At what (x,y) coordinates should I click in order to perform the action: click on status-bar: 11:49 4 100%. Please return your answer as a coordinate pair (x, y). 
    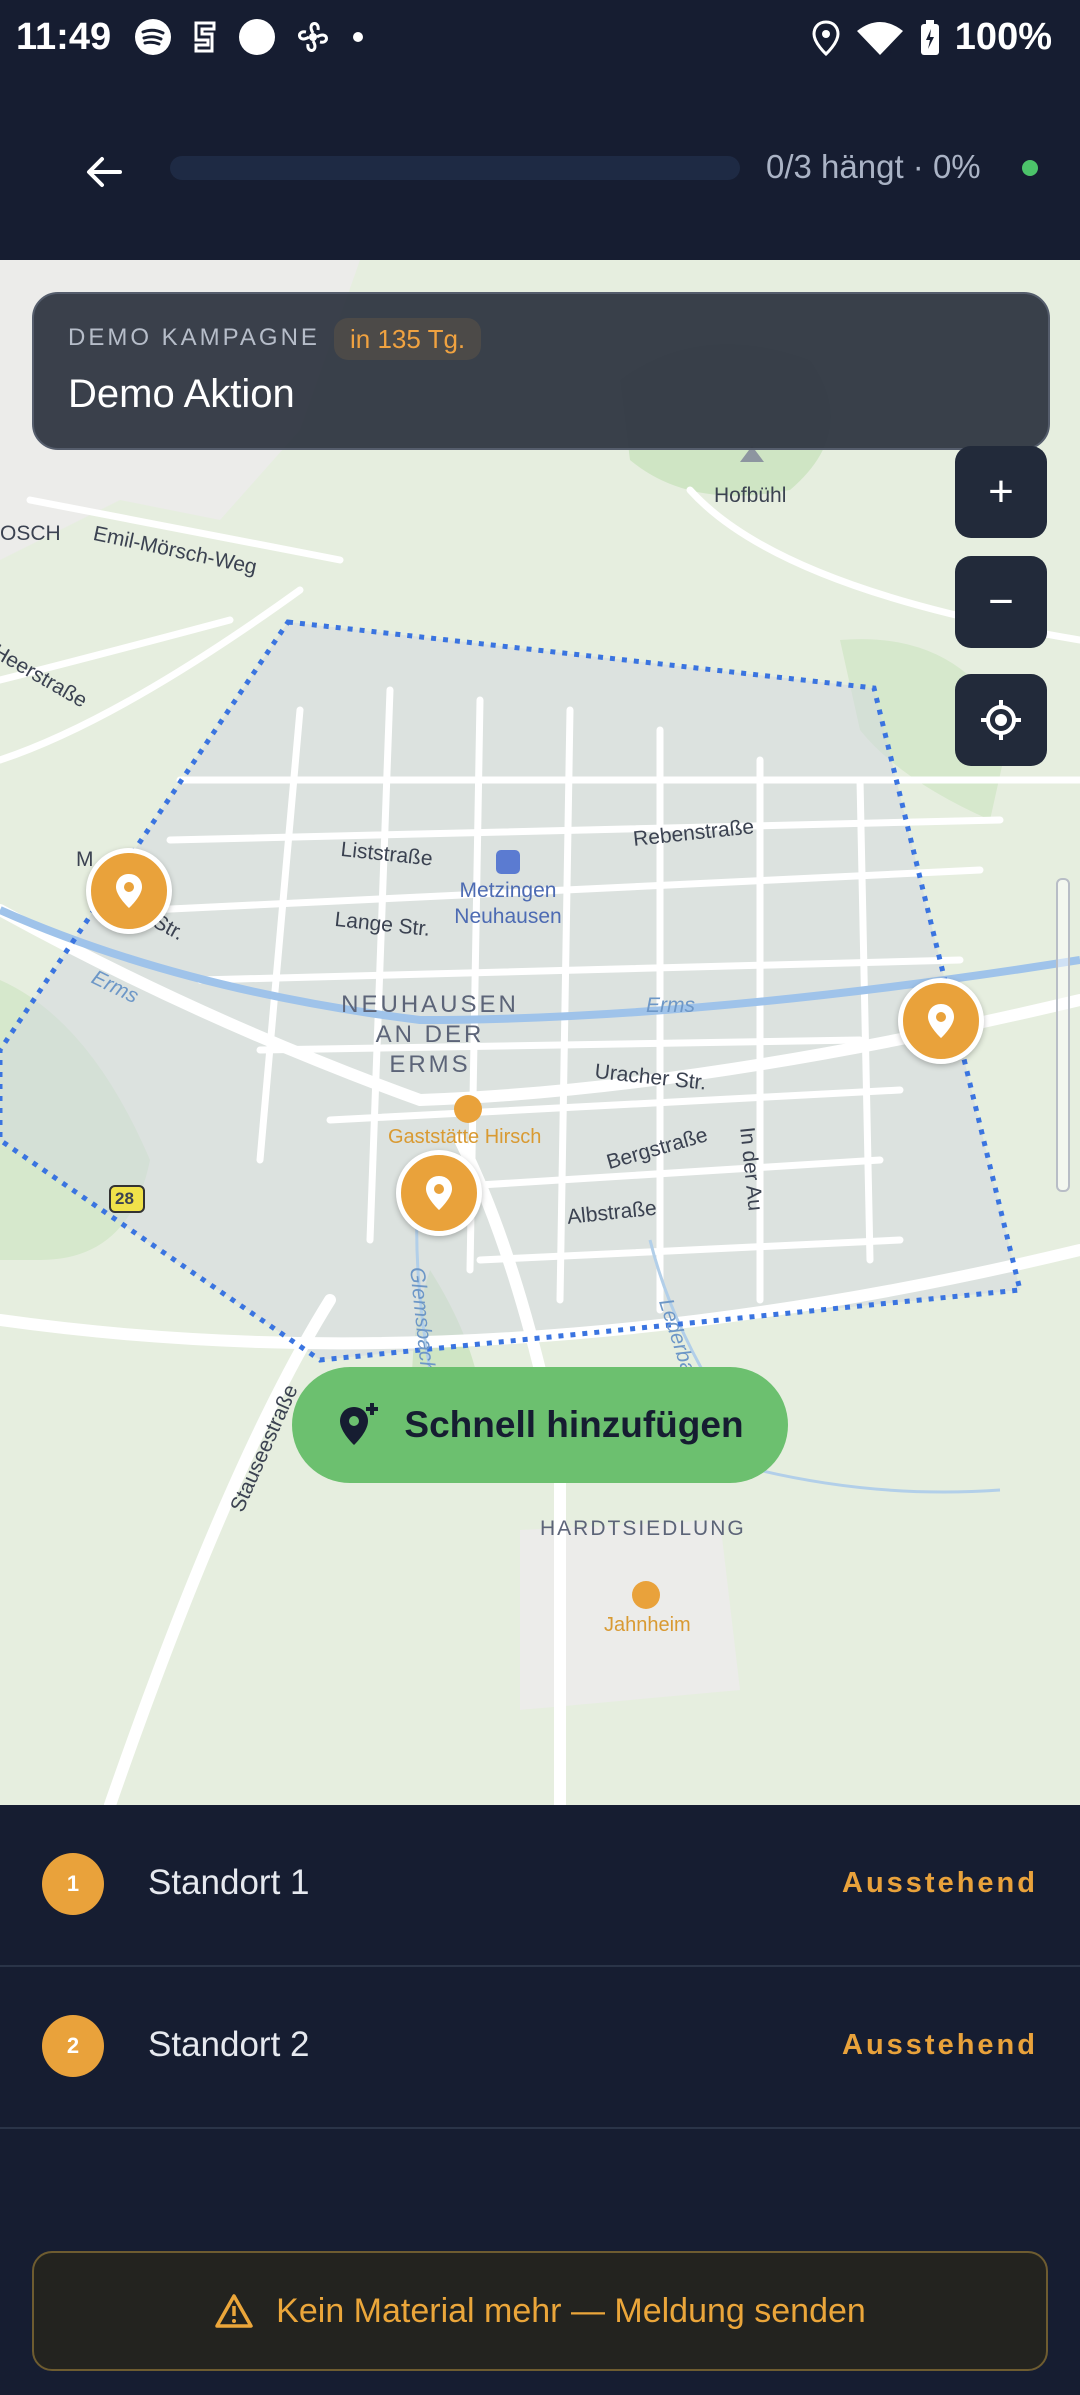
    Looking at the image, I should click on (540, 39).